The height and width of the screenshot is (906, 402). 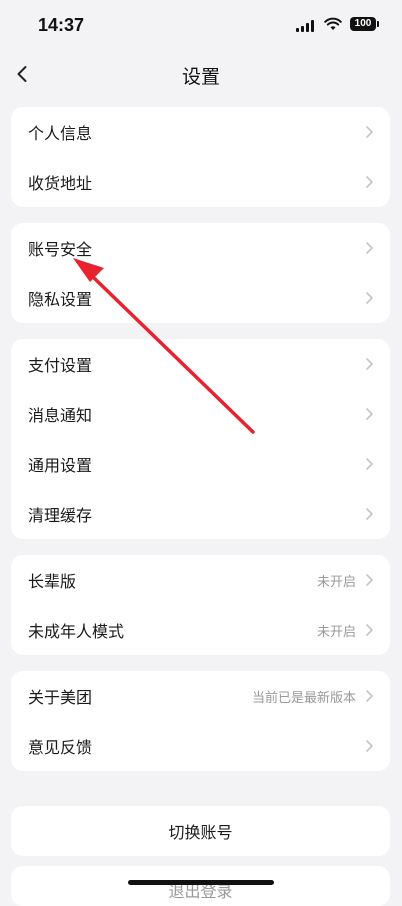 What do you see at coordinates (333, 23) in the screenshot?
I see `wifi-icon` at bounding box center [333, 23].